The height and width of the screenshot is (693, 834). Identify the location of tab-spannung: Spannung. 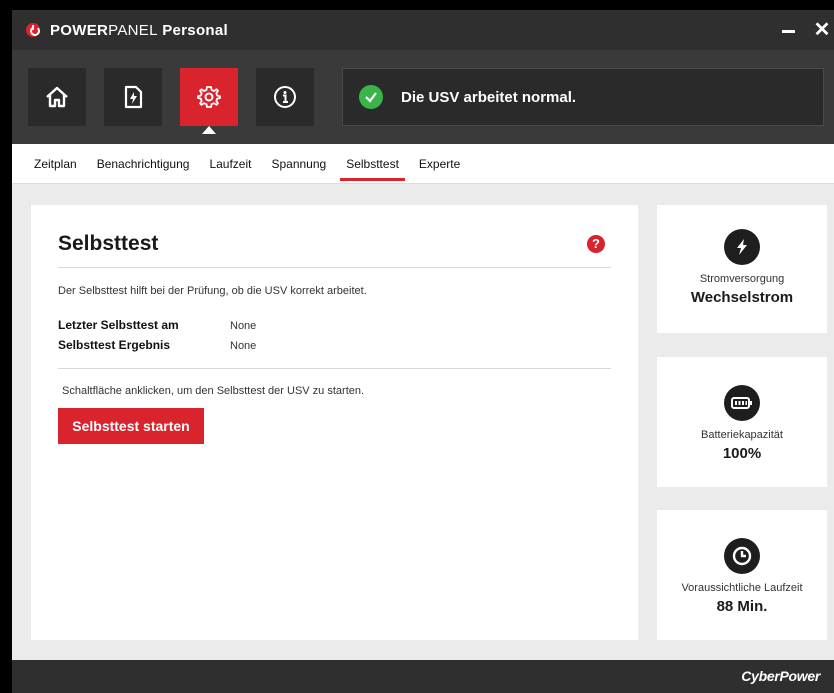
(298, 164).